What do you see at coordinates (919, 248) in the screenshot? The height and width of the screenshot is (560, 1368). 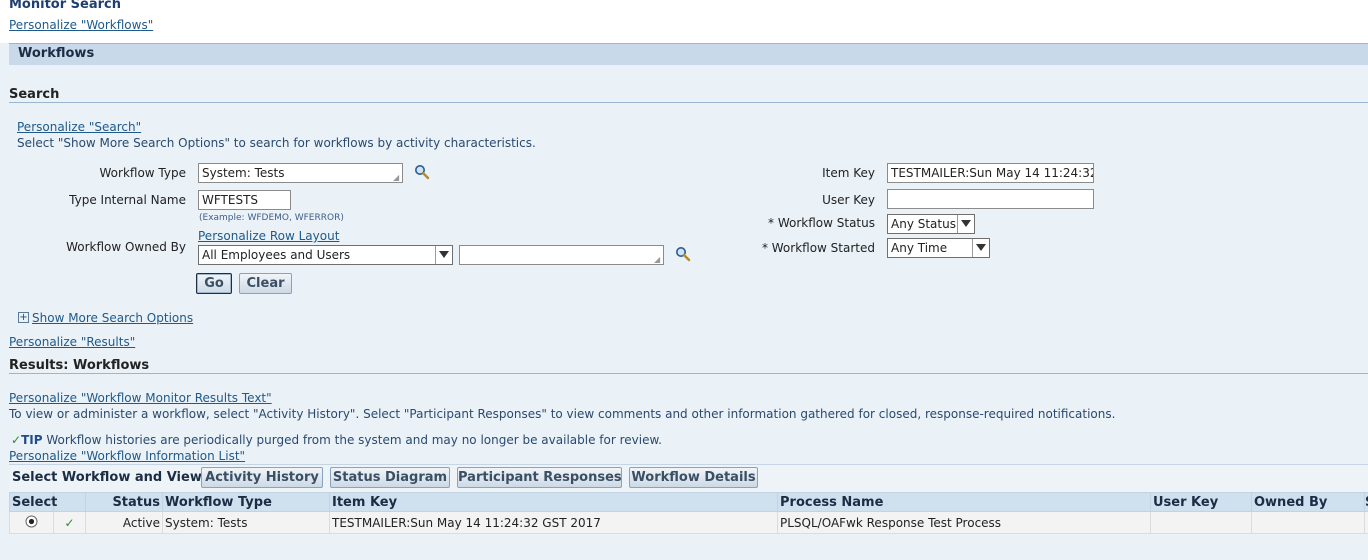 I see `workflow-started-value: Any Time` at bounding box center [919, 248].